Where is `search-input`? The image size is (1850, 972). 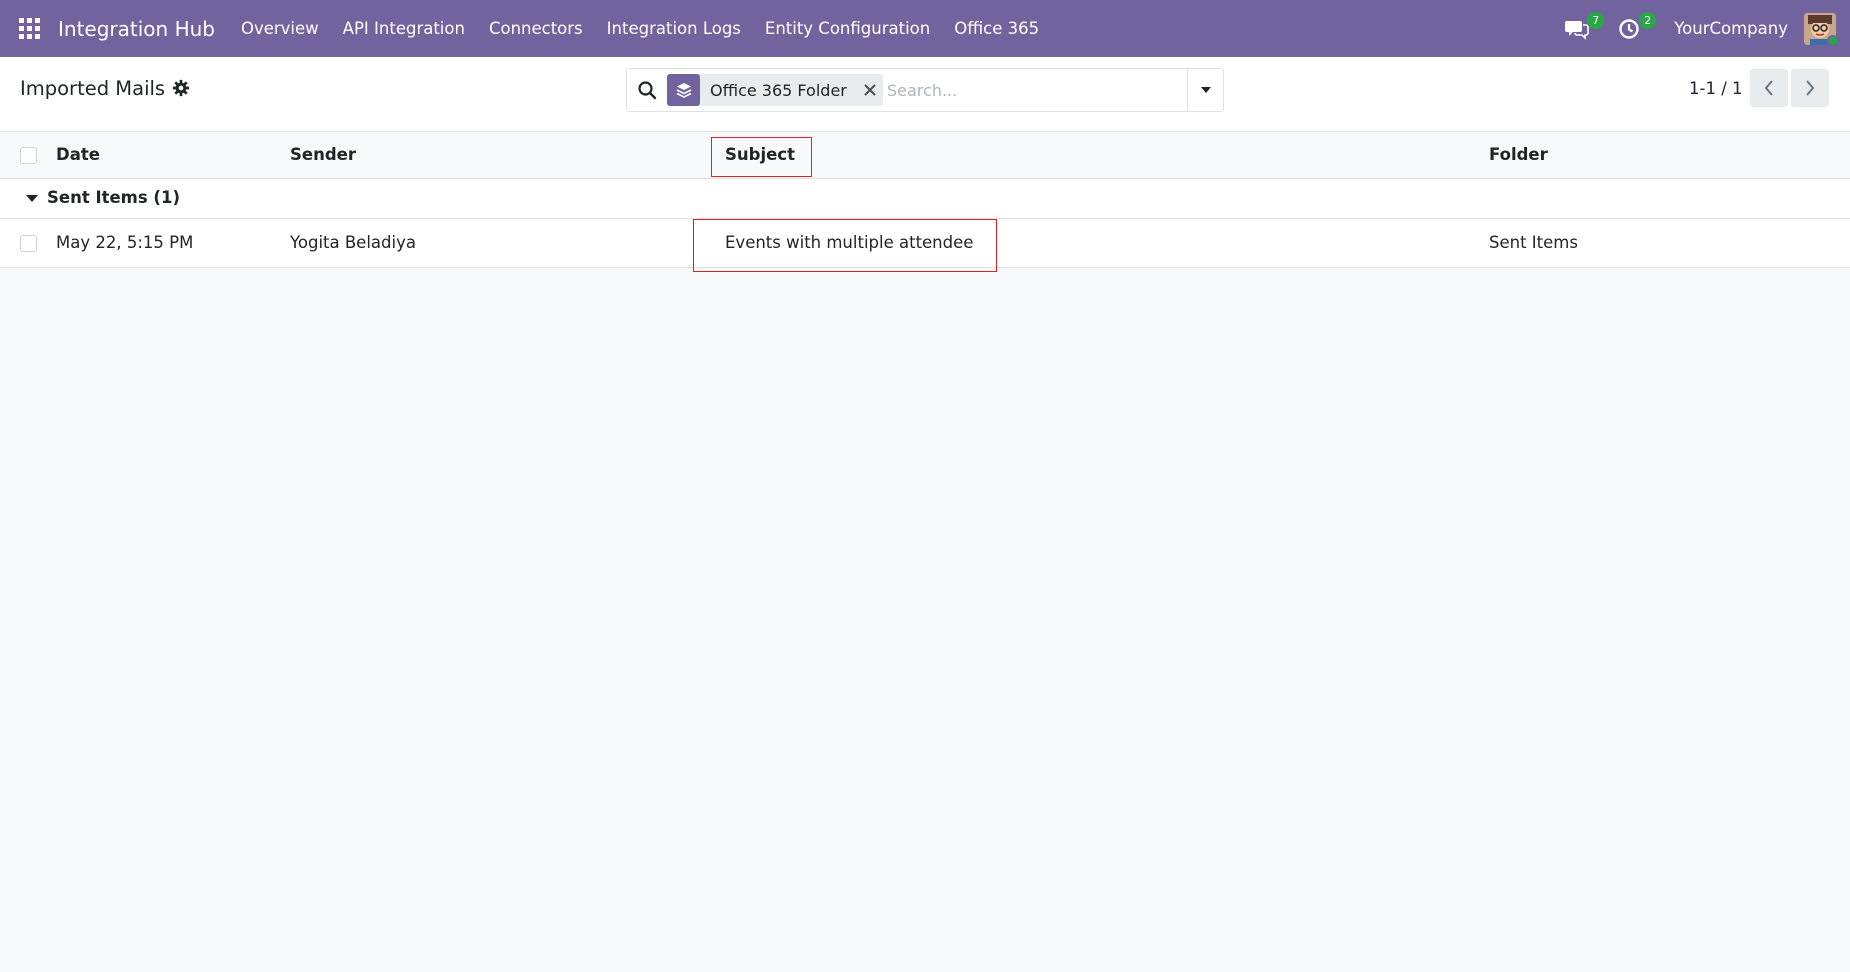
search-input is located at coordinates (1027, 90).